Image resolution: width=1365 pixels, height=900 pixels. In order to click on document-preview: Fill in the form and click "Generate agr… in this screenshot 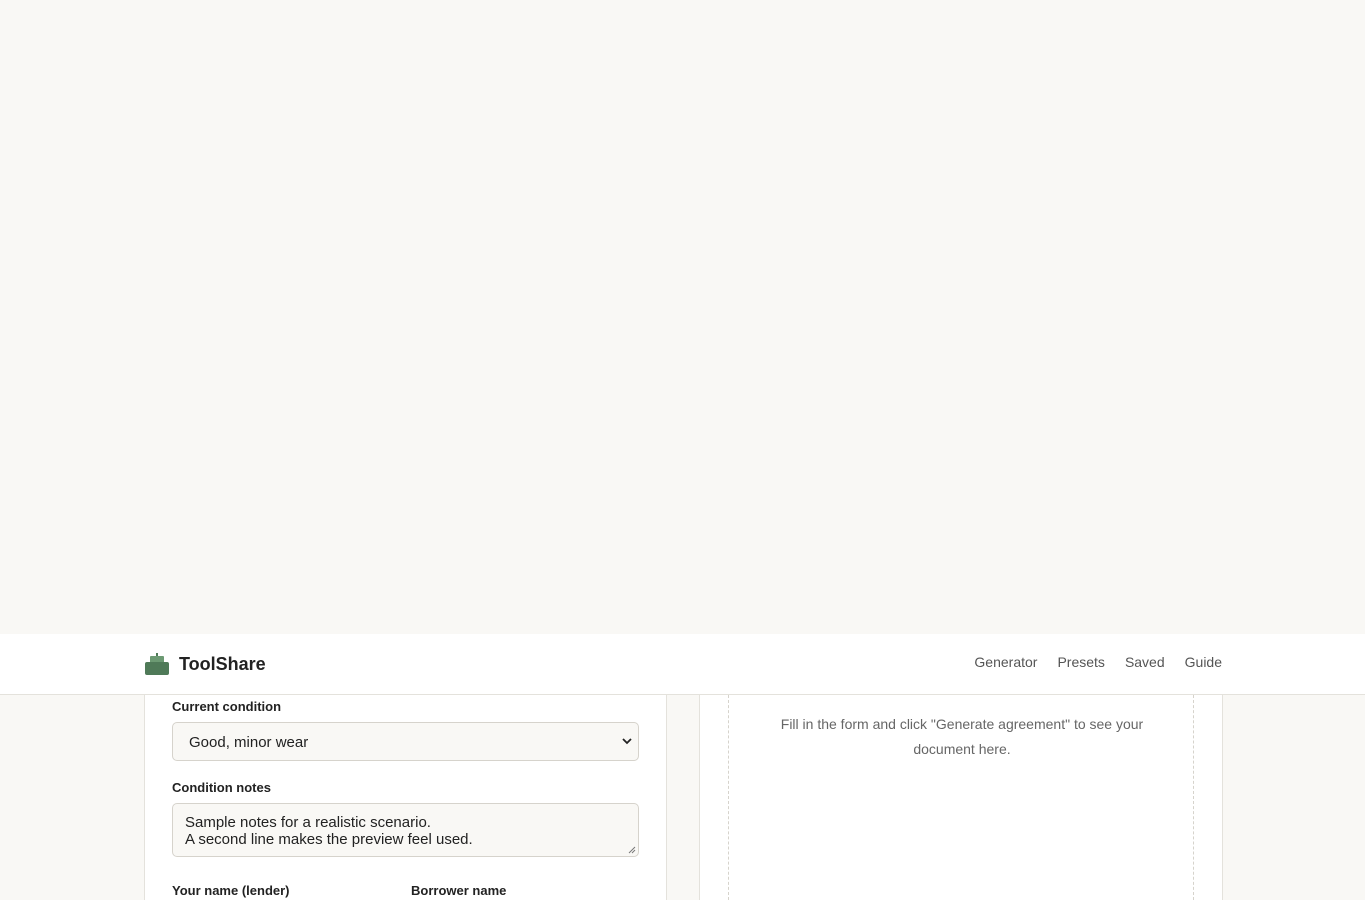, I will do `click(961, 797)`.